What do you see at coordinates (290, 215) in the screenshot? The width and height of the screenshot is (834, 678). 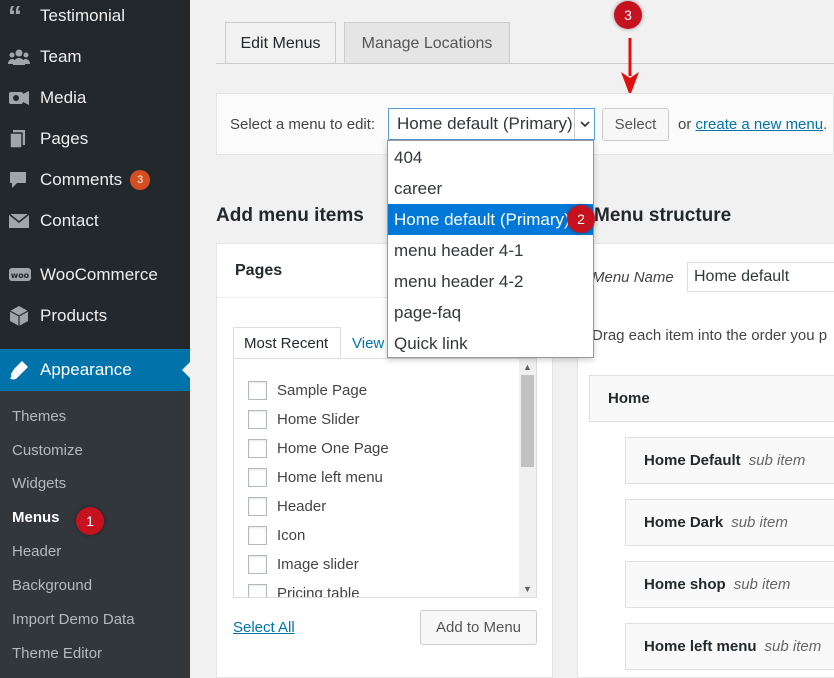 I see `add-menu-items-heading: Add menu items` at bounding box center [290, 215].